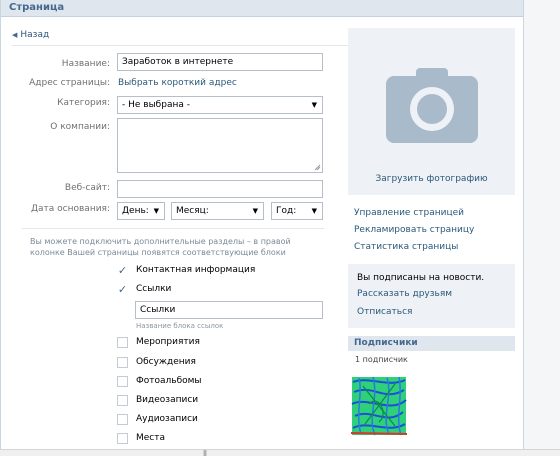 Image resolution: width=560 pixels, height=456 pixels. Describe the element at coordinates (217, 211) in the screenshot. I see `month-select: Месяц: ▼` at that location.